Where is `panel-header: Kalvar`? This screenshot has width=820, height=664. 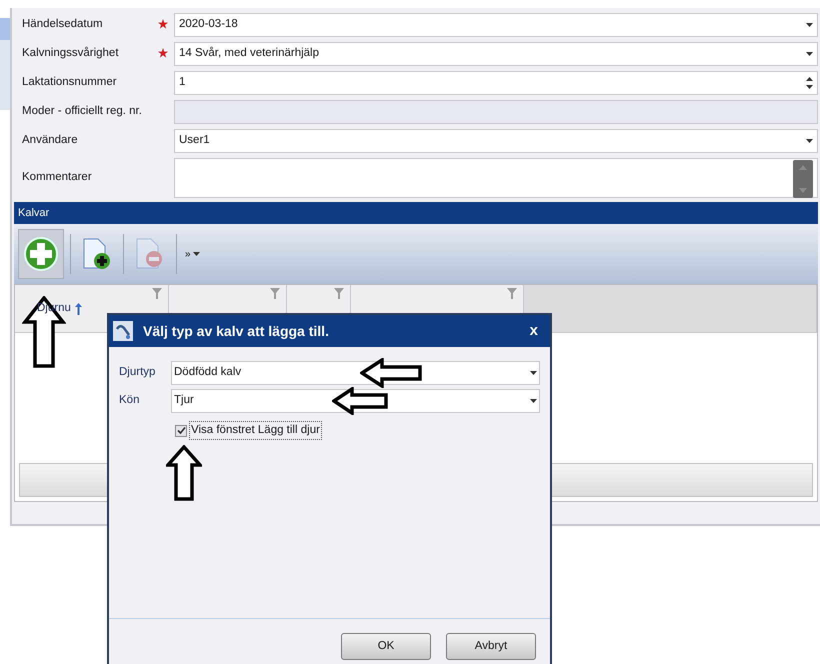 panel-header: Kalvar is located at coordinates (416, 213).